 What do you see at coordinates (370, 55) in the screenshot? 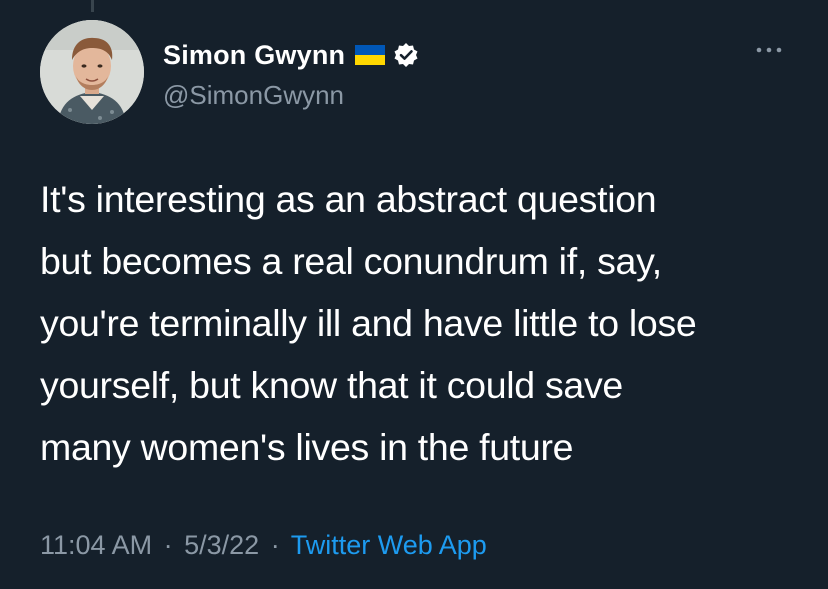
I see `ukraine-flag-icon` at bounding box center [370, 55].